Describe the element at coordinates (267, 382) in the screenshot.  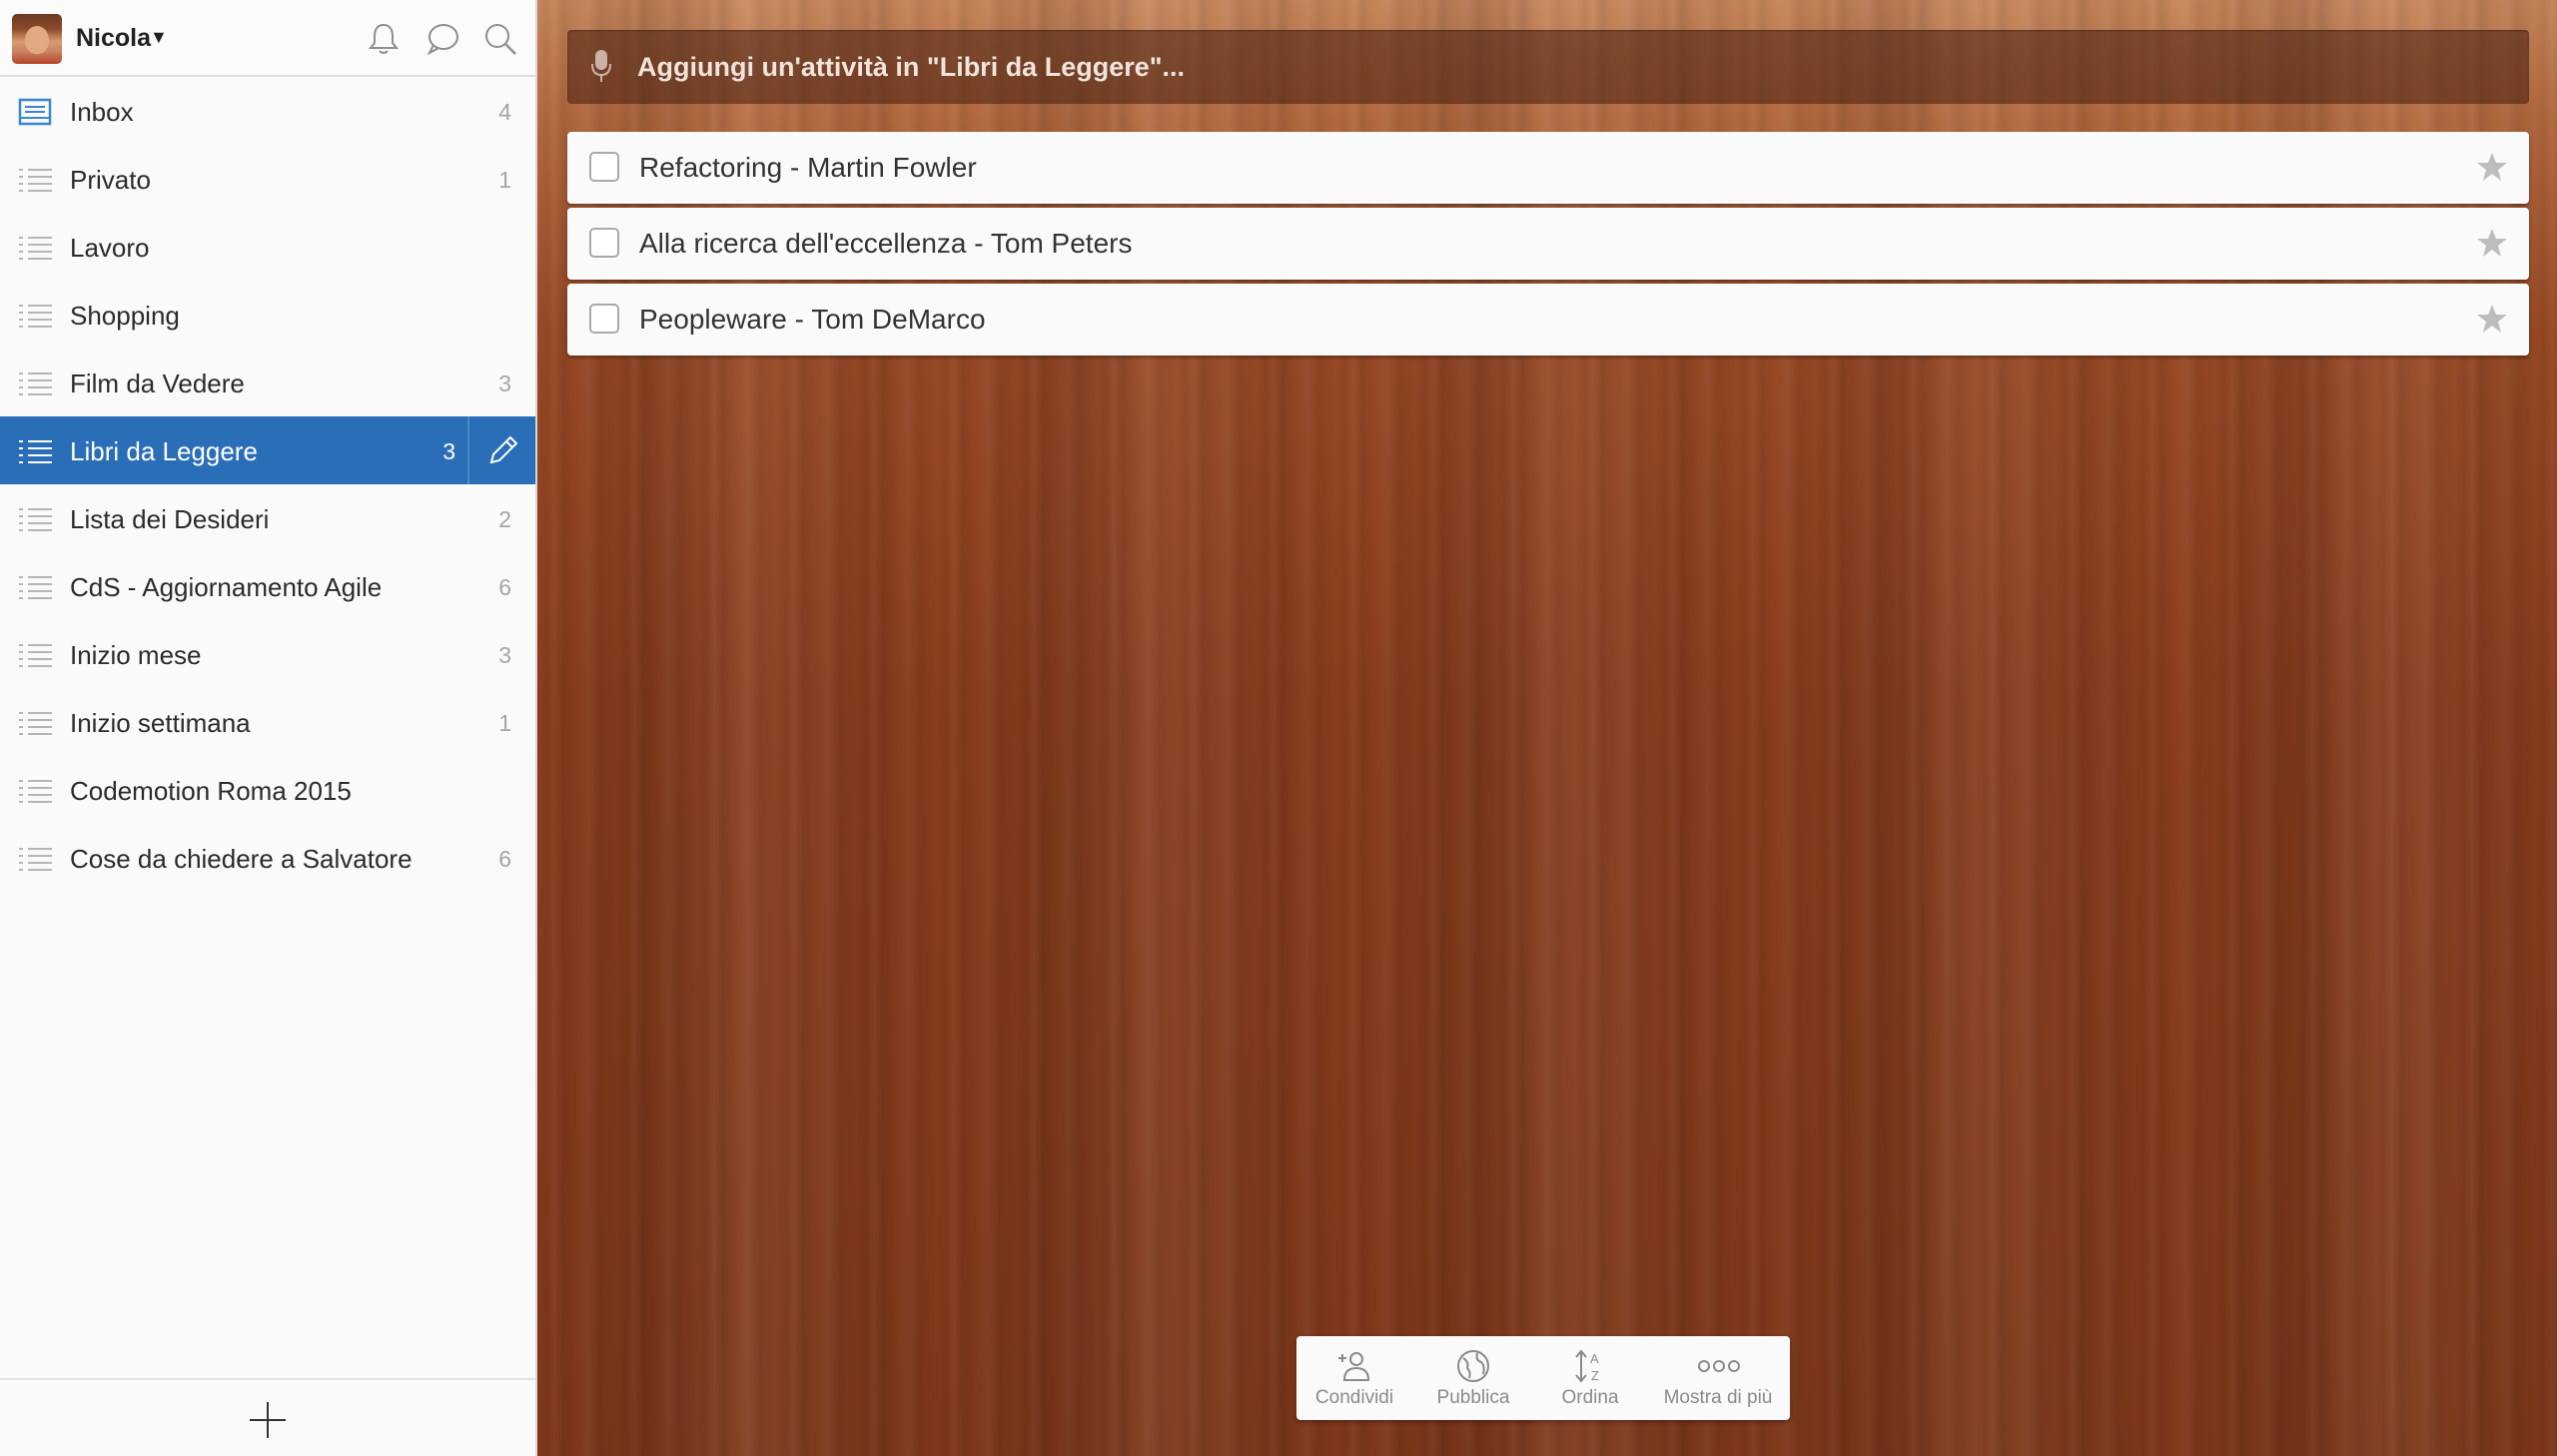
I see `sidebar-item-film-da-vedere: Film da Vedere 3` at that location.